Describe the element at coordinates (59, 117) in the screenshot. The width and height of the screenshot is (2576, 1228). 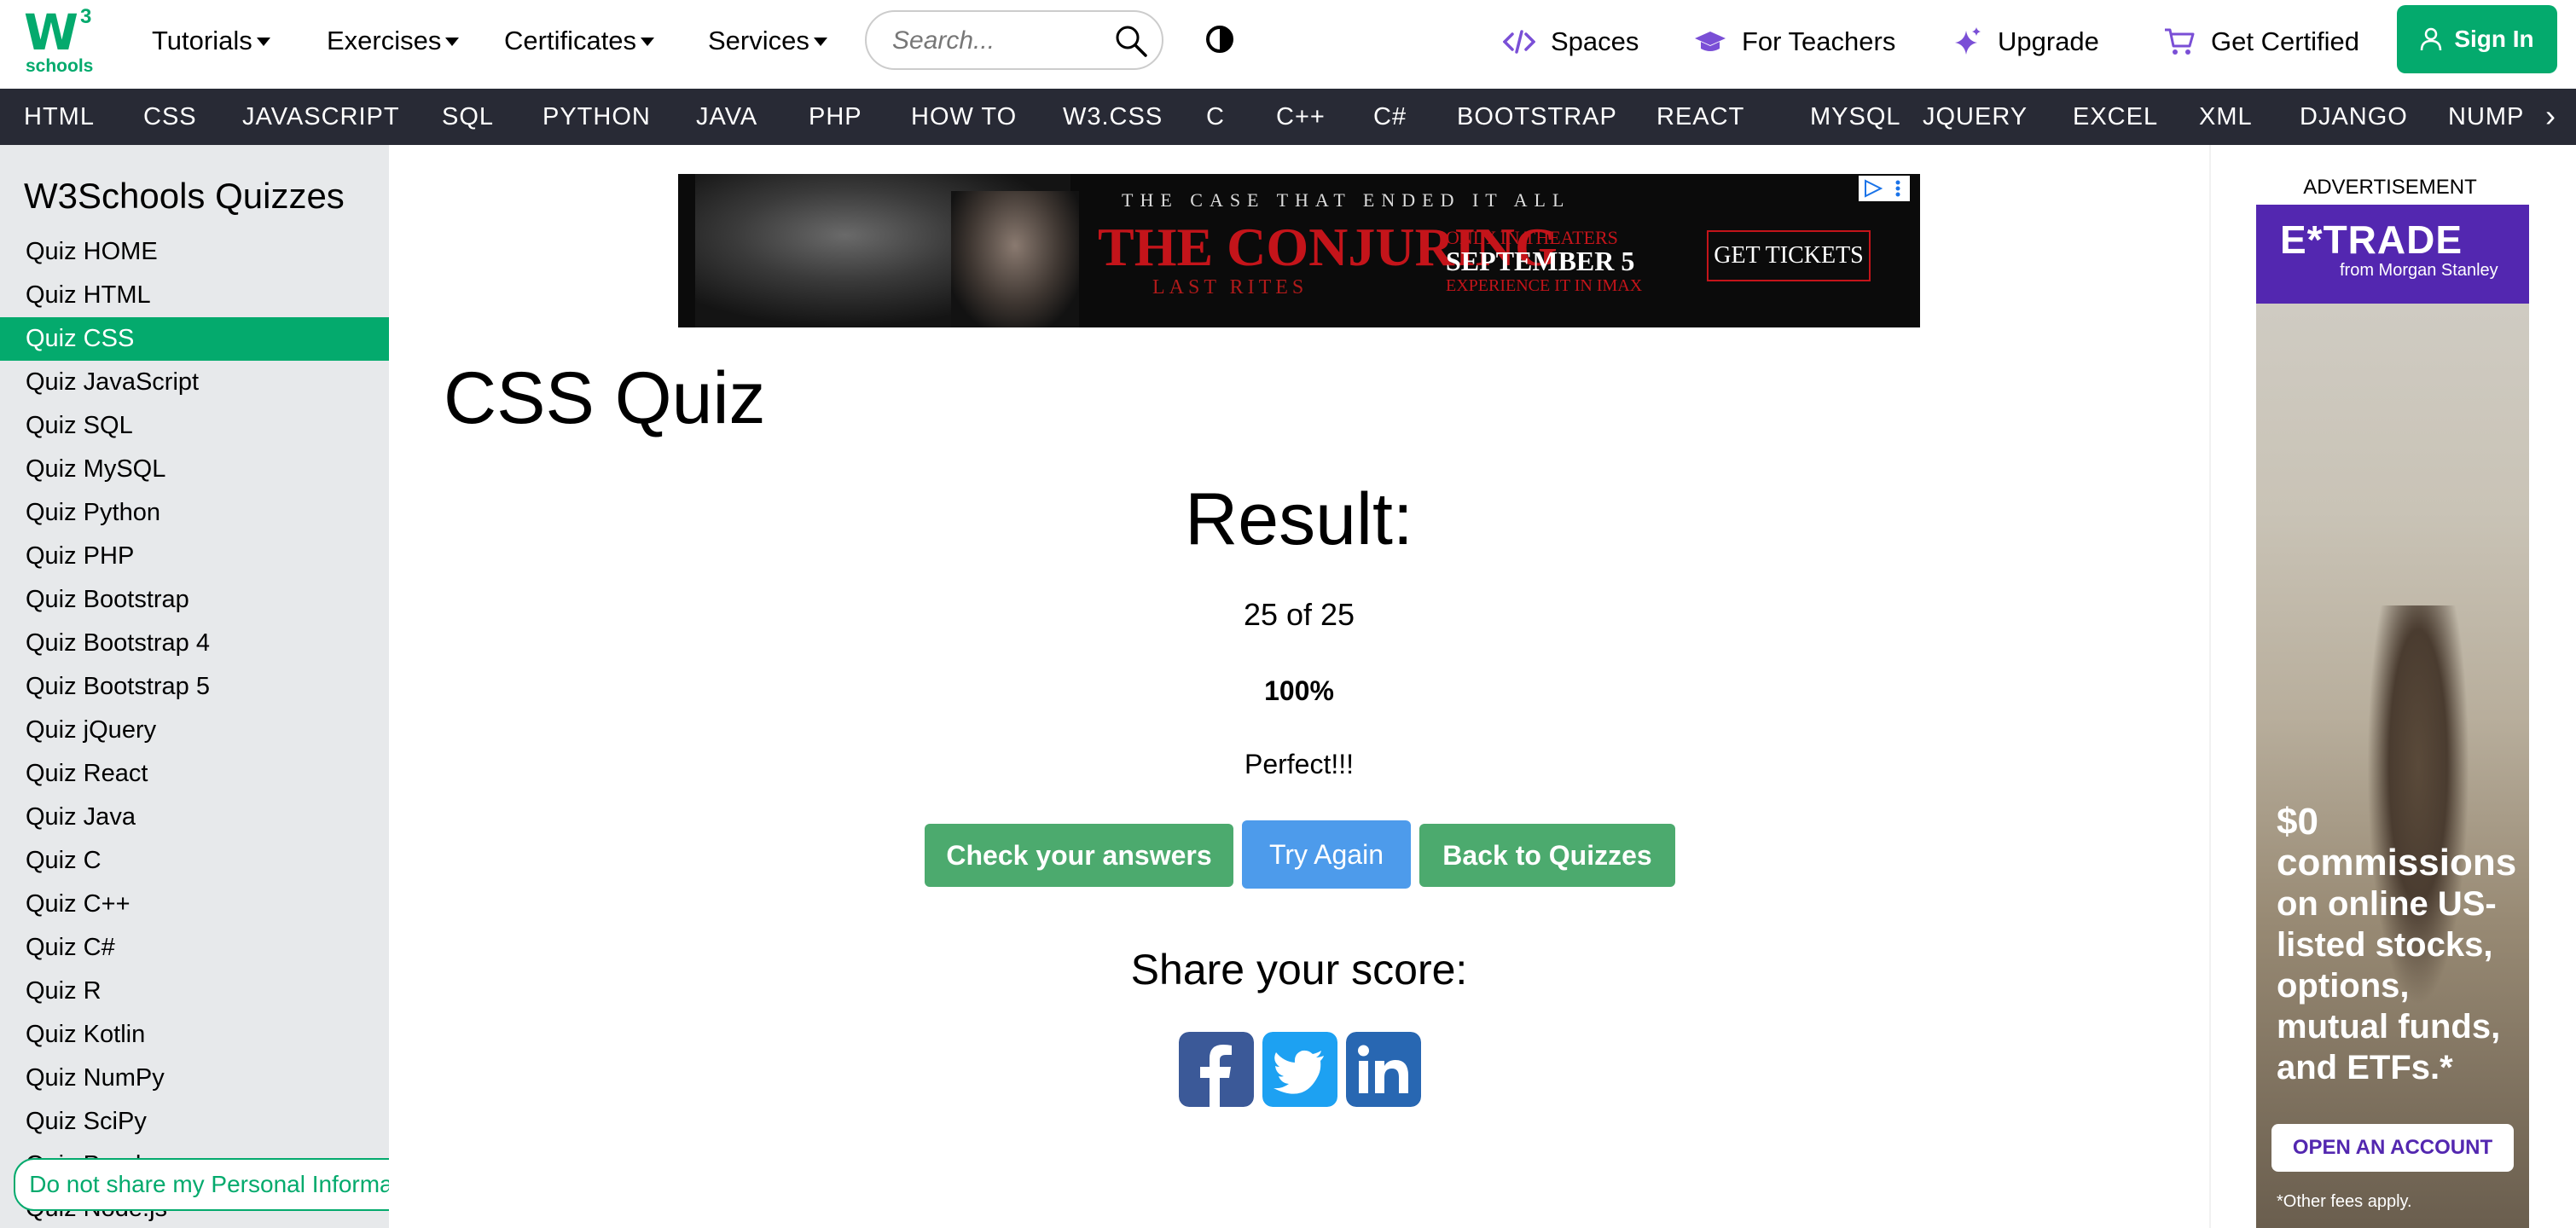
I see `lang-item: HTML` at that location.